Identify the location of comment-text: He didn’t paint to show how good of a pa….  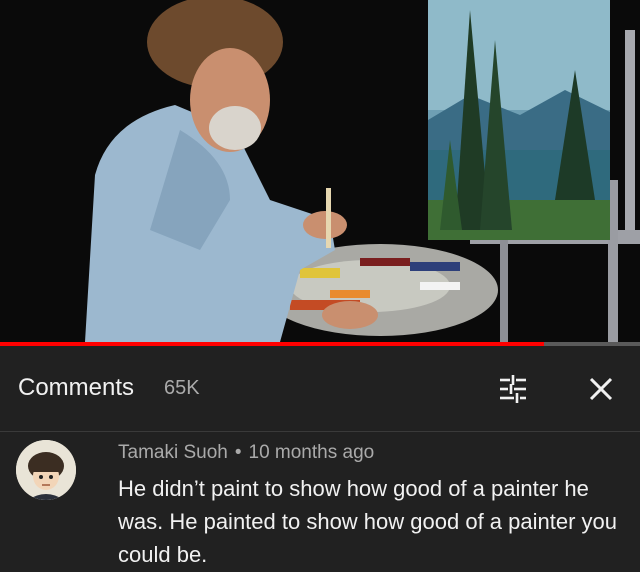
(367, 521).